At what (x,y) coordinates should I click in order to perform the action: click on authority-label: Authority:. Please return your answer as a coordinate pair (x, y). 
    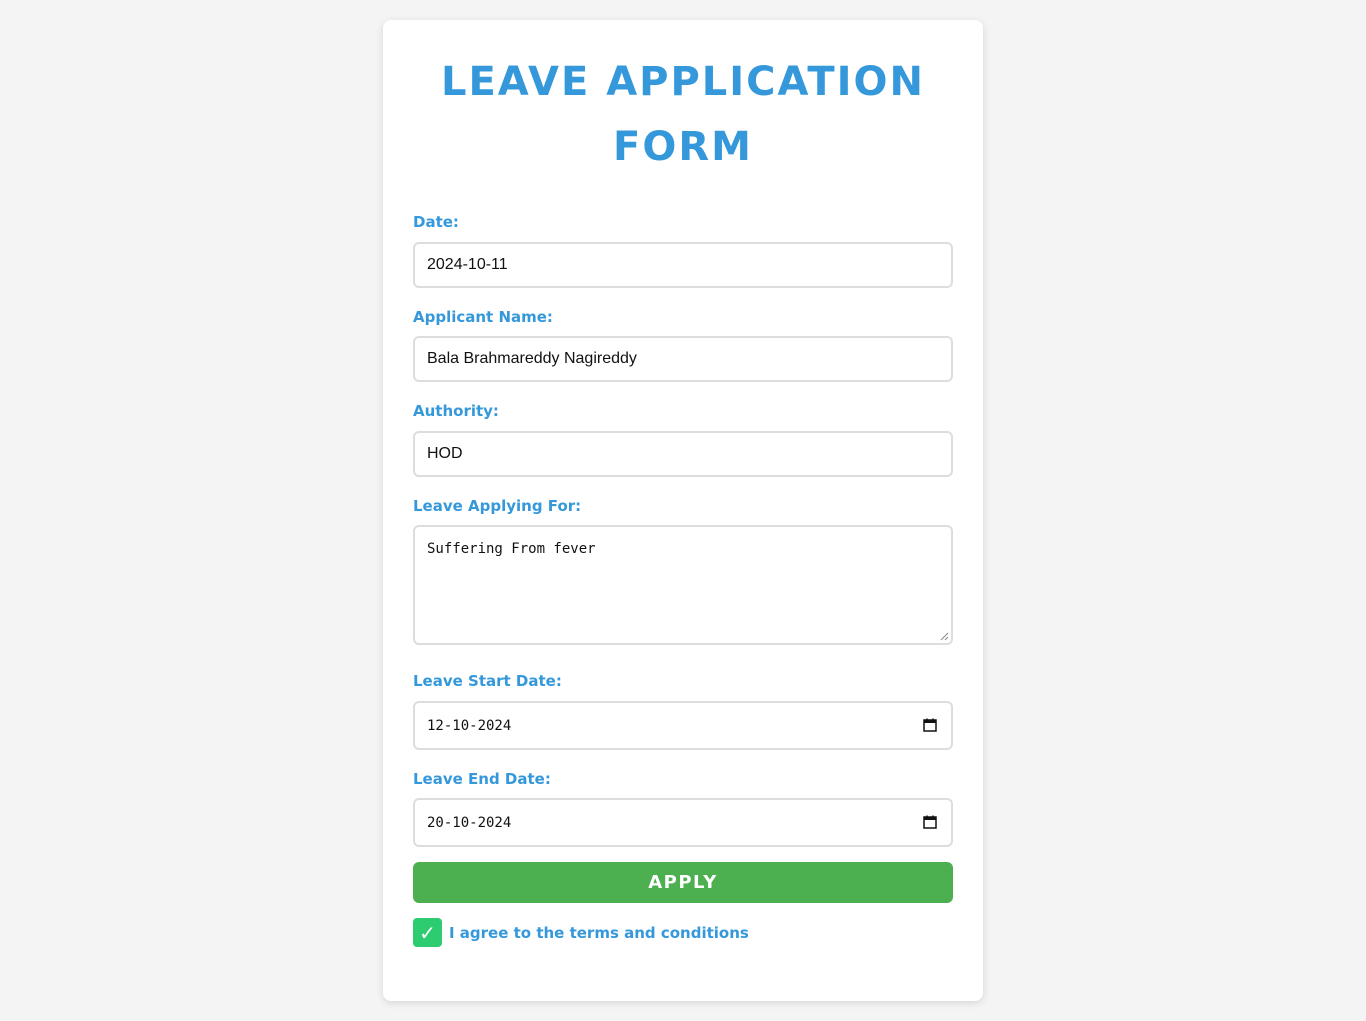
    Looking at the image, I should click on (456, 411).